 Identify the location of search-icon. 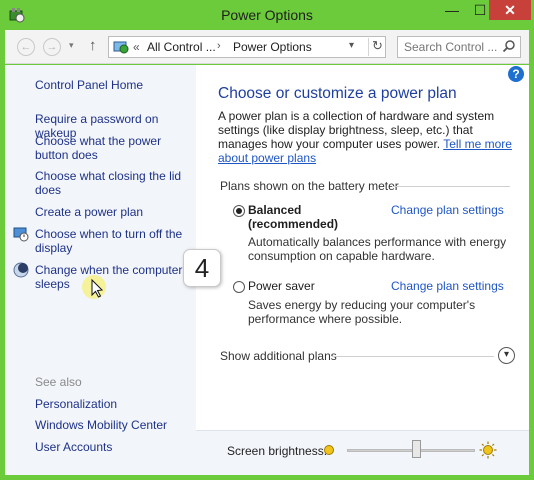
(509, 46).